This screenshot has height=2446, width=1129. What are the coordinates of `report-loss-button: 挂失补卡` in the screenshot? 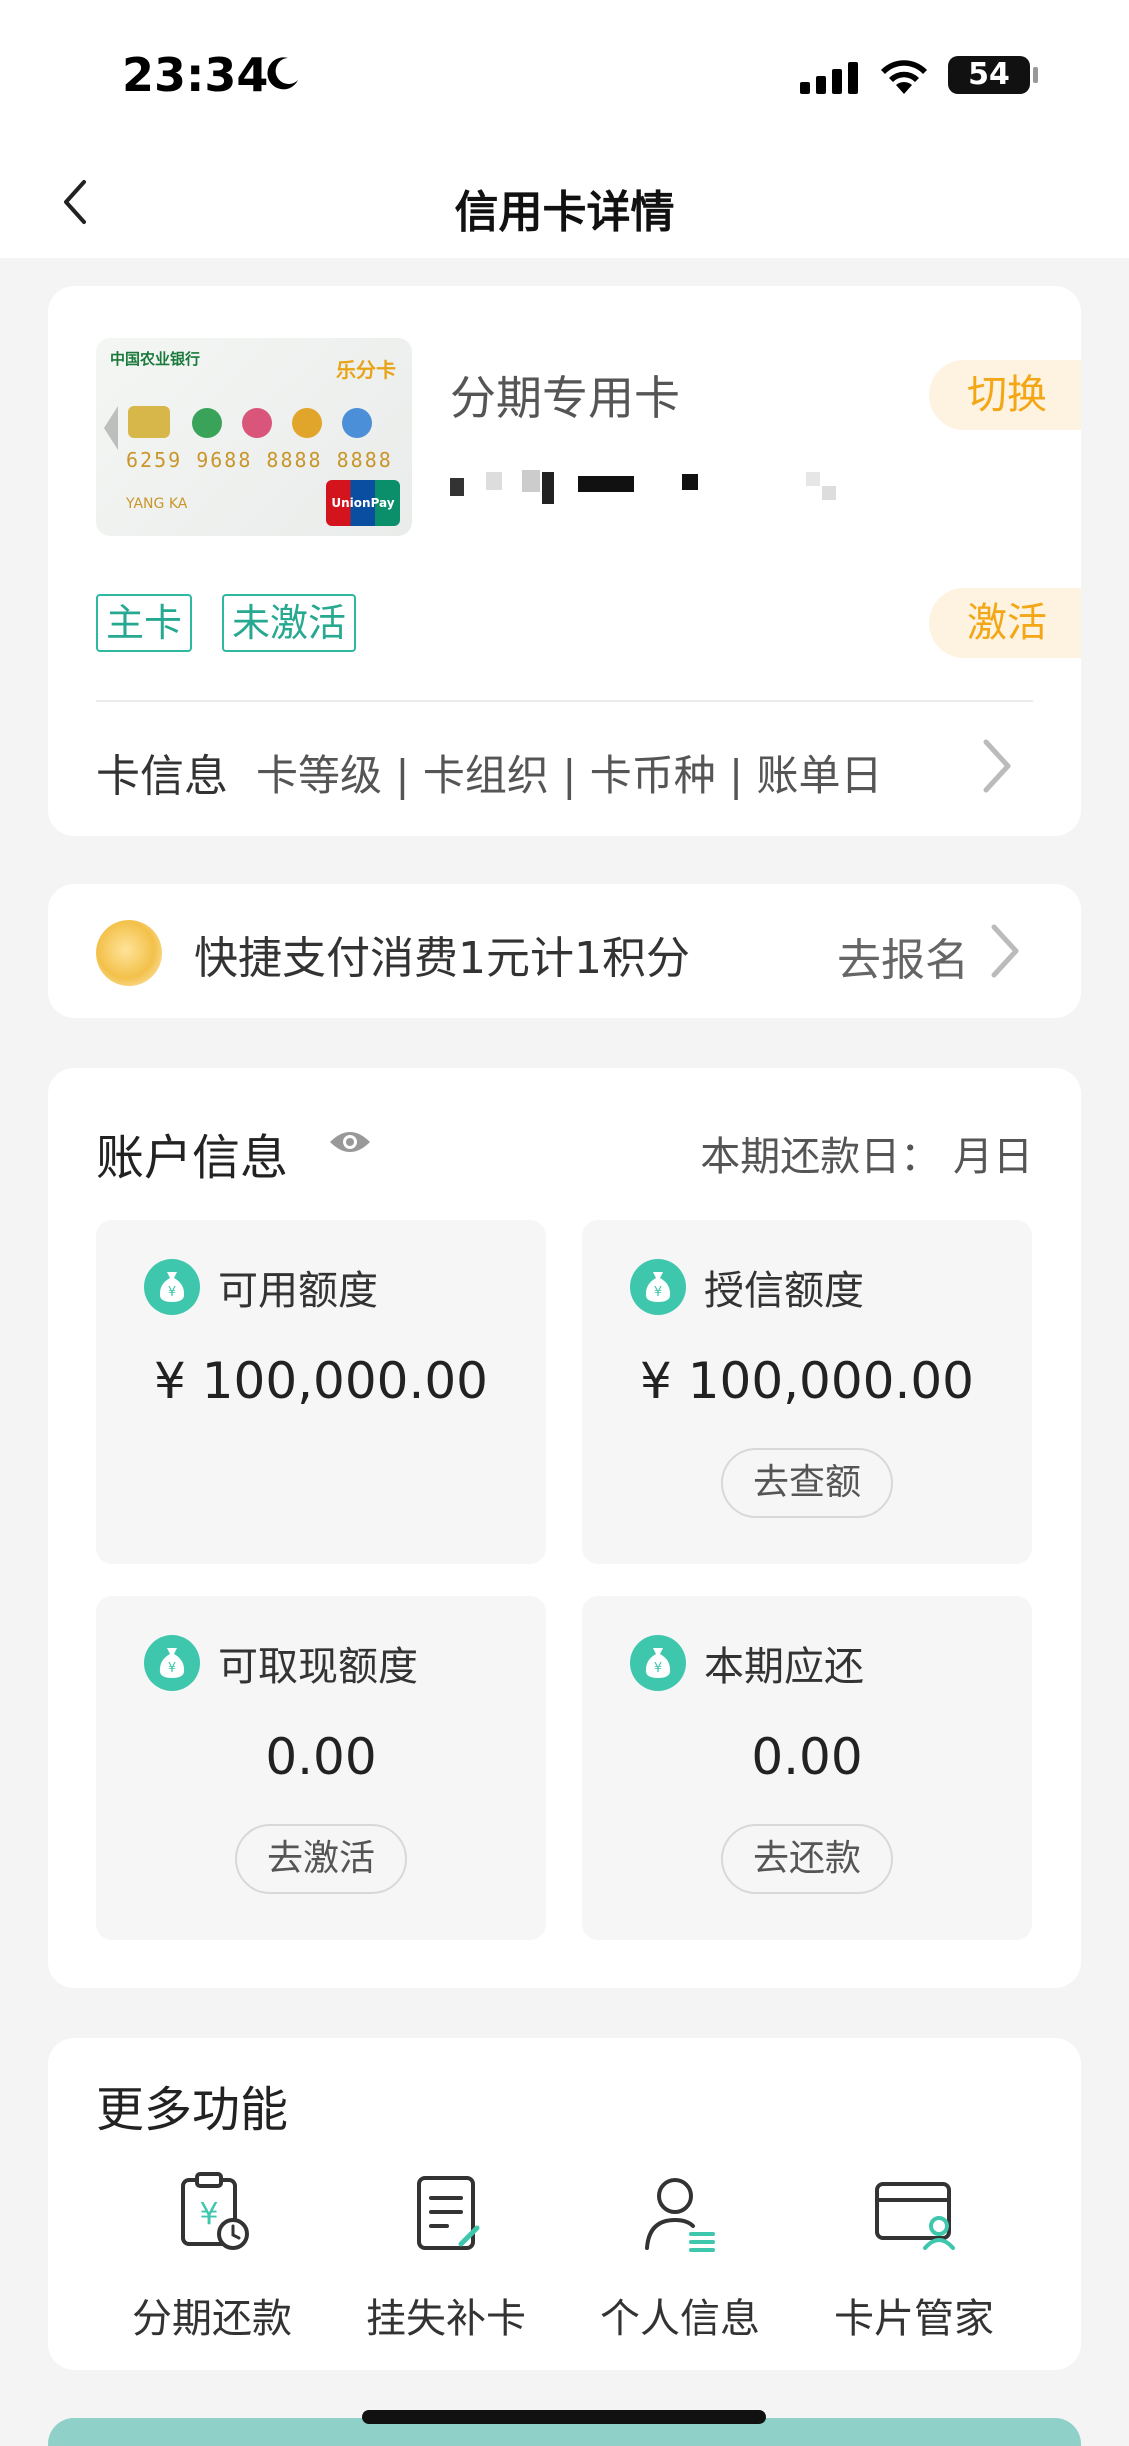 It's located at (446, 2256).